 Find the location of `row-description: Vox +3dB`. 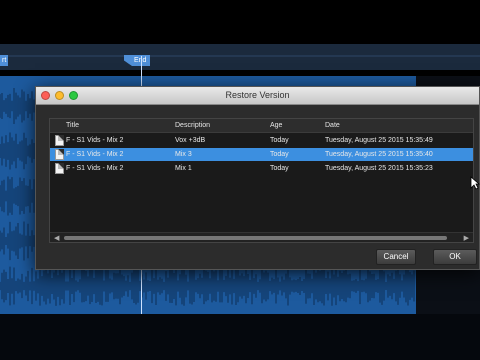

row-description: Vox +3dB is located at coordinates (190, 140).